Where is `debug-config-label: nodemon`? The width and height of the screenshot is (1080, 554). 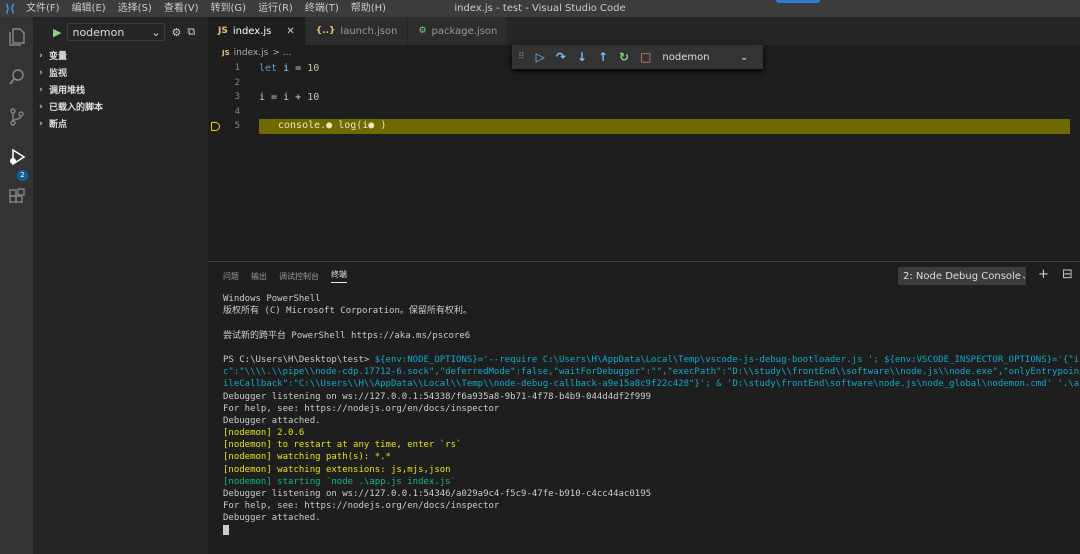 debug-config-label: nodemon is located at coordinates (98, 32).